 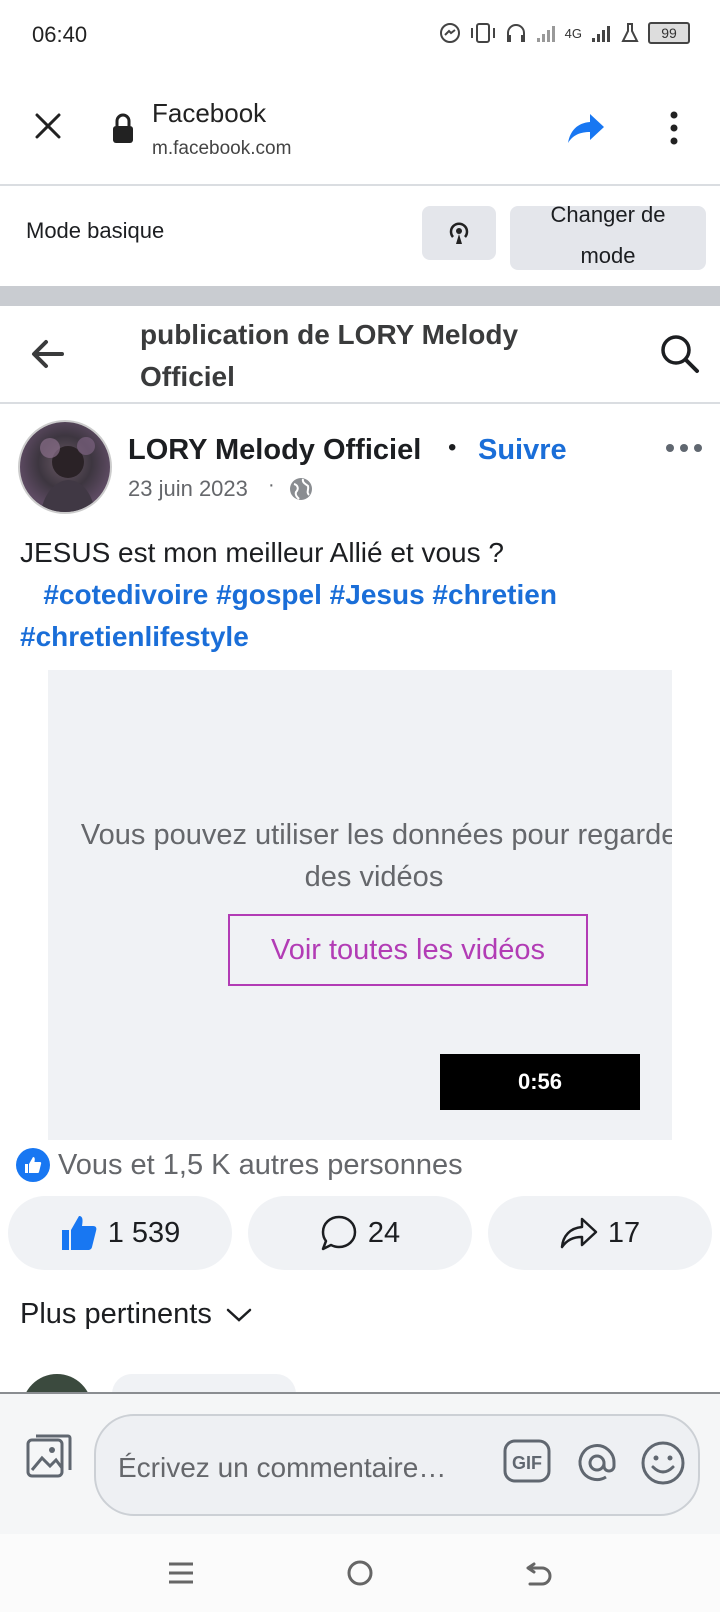 I want to click on author-avatar, so click(x=65, y=467).